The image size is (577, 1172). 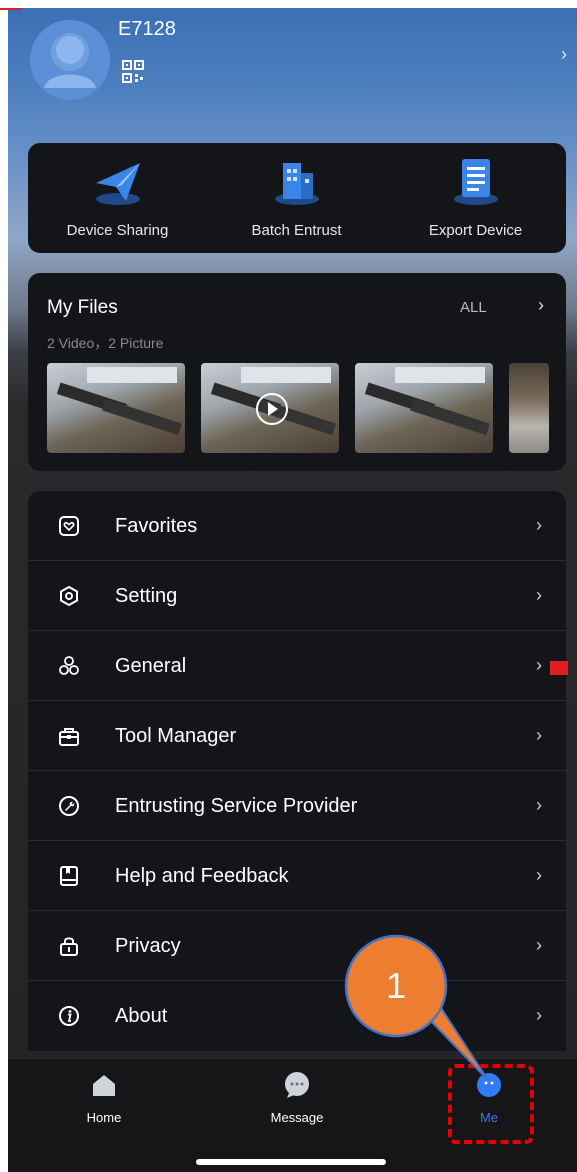 I want to click on menu-label: Privacy, so click(x=148, y=946).